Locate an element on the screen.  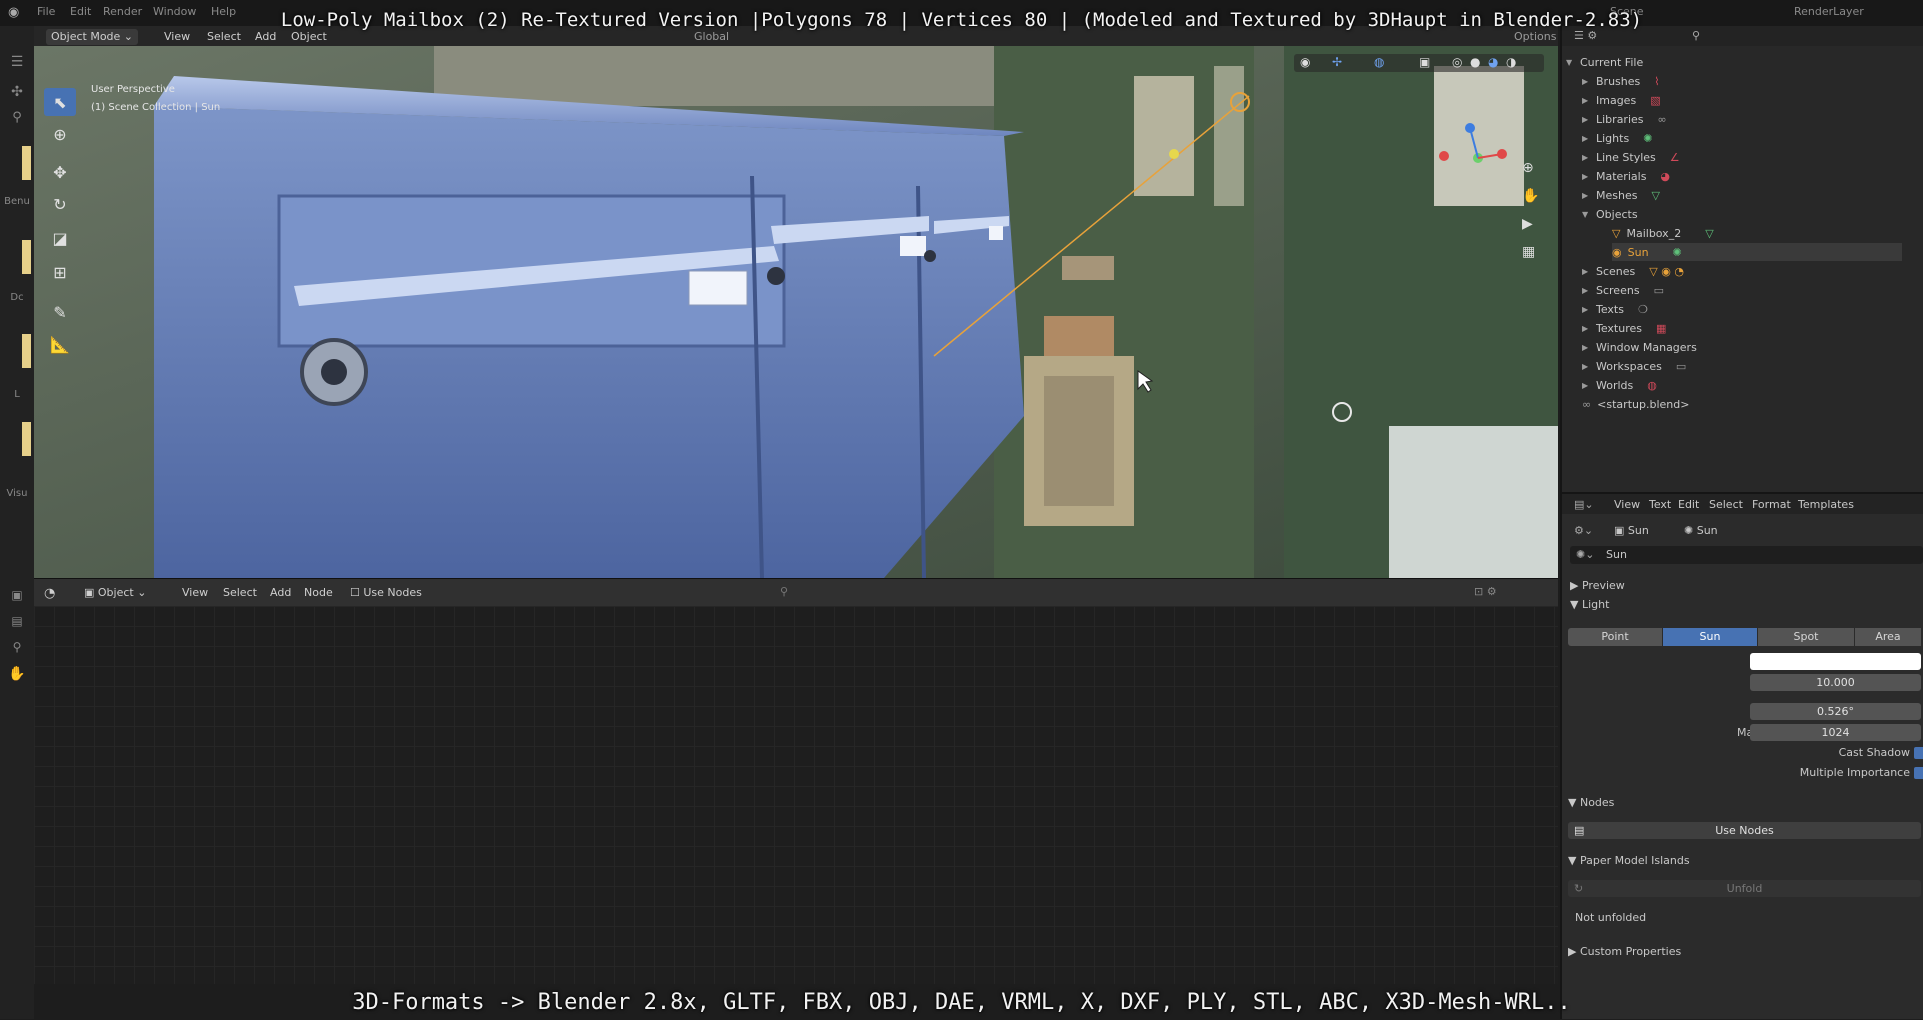
editor-type-icon: ◔ is located at coordinates (49, 593).